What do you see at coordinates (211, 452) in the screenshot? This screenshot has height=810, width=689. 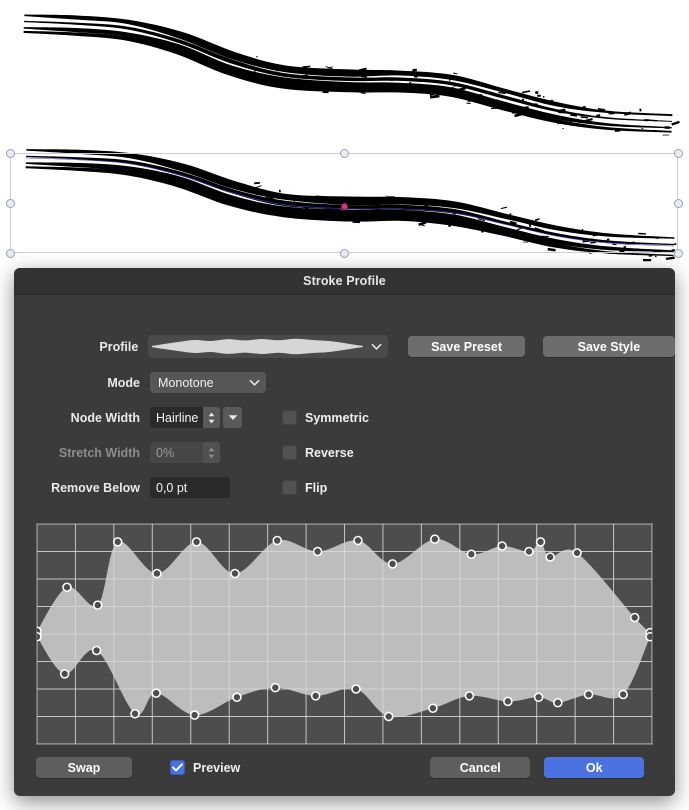 I see `stretch-width-stepper` at bounding box center [211, 452].